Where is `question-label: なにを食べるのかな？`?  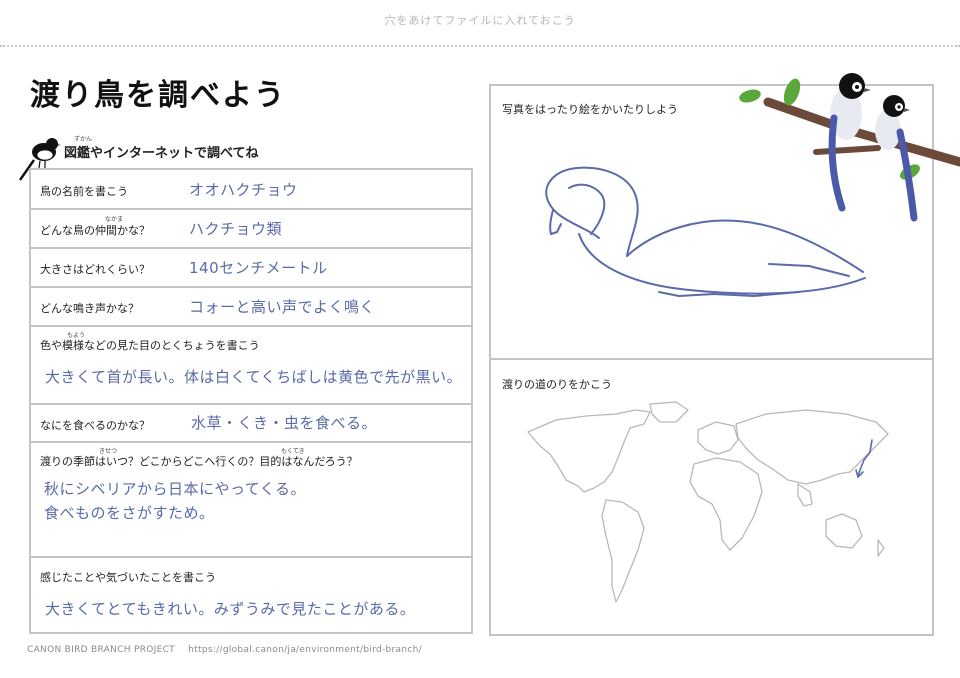
question-label: なにを食べるのかな？ is located at coordinates (95, 425).